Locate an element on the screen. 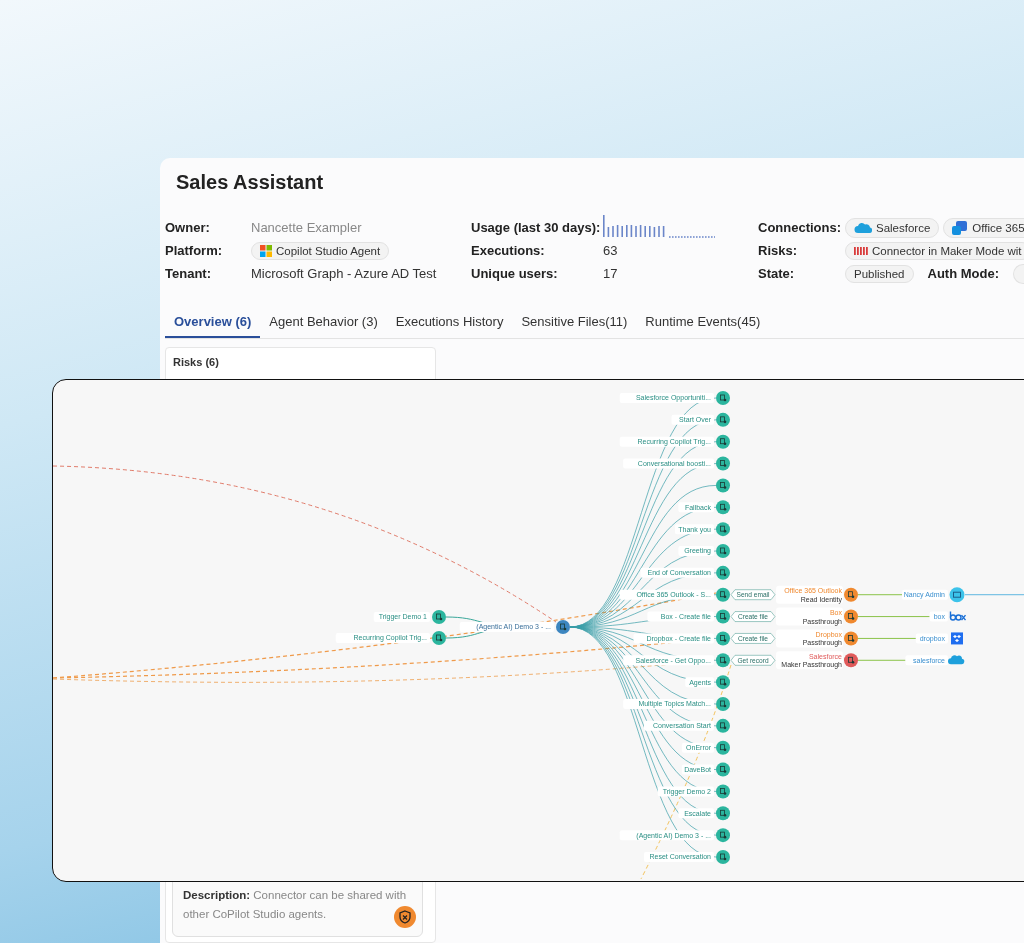 The width and height of the screenshot is (1024, 943). field-label: Auth Mode: is located at coordinates (963, 273).